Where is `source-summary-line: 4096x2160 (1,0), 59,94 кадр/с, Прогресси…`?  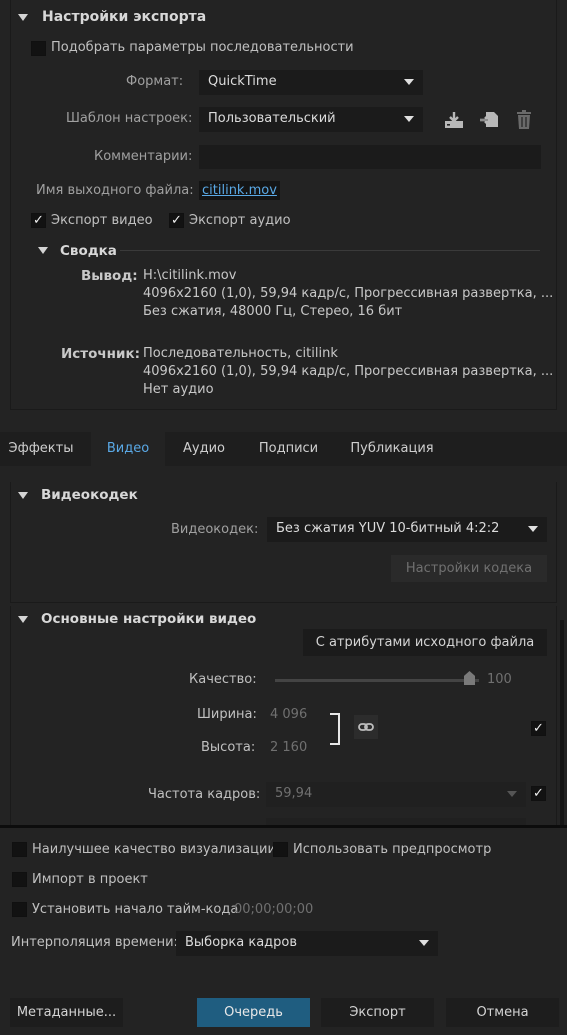
source-summary-line: 4096x2160 (1,0), 59,94 кадр/с, Прогресси… is located at coordinates (348, 371).